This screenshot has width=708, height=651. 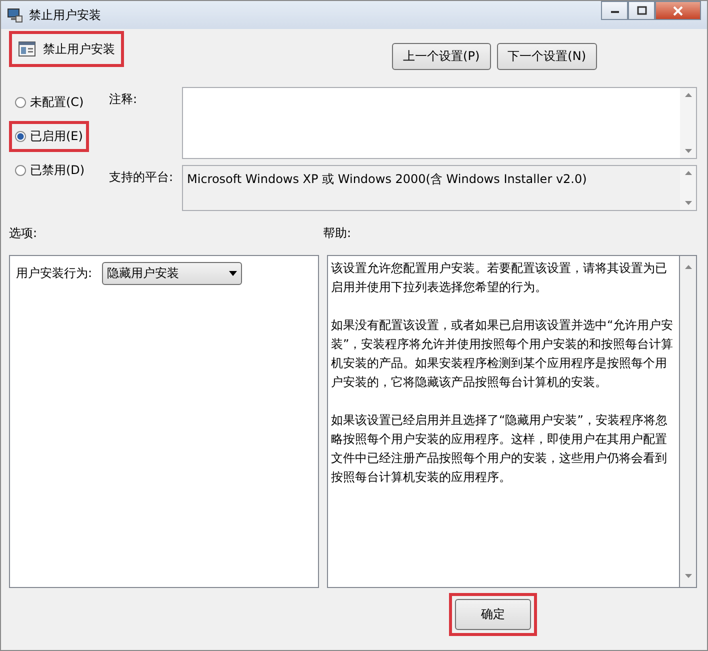 I want to click on platform-label: 支持的平台:, so click(x=141, y=177).